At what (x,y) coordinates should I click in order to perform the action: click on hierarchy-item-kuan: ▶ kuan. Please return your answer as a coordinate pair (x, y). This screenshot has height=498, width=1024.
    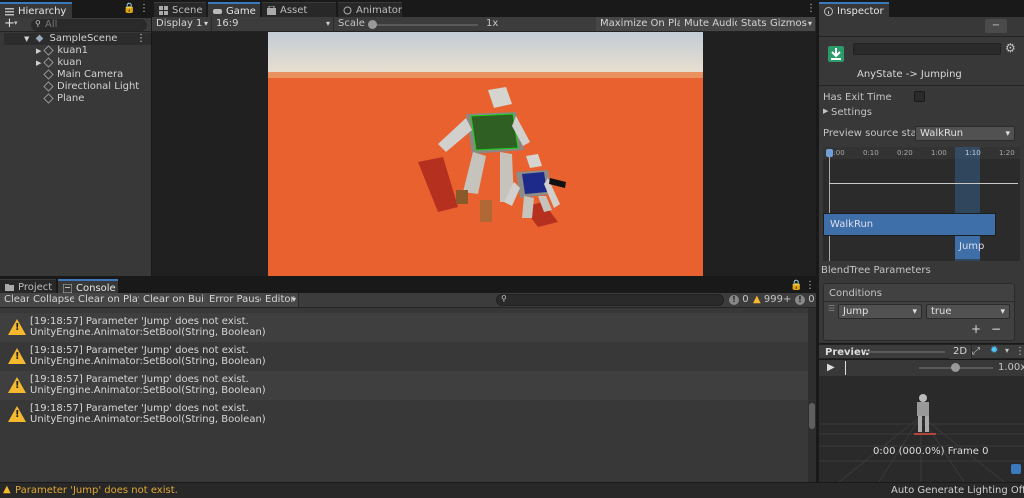
    Looking at the image, I should click on (59, 62).